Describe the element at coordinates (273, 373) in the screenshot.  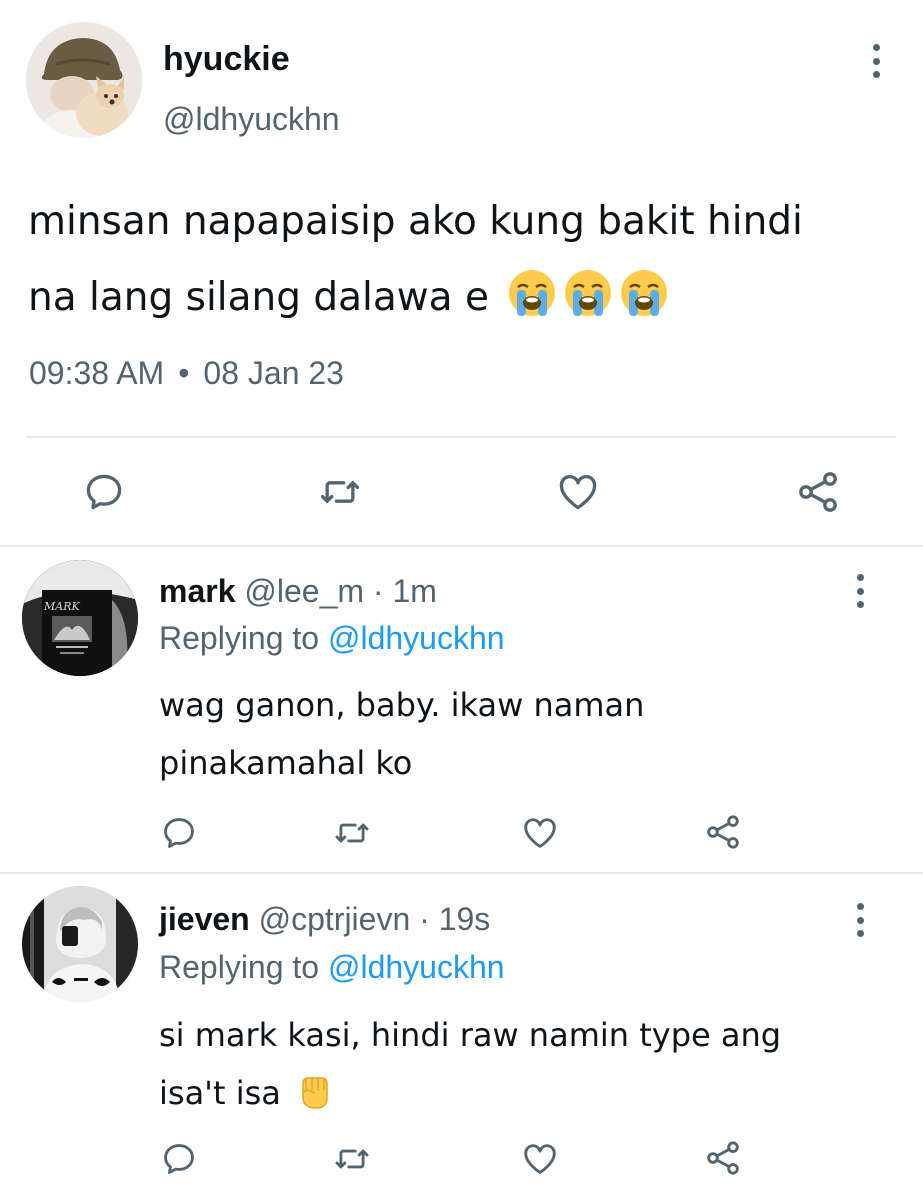
I see `tweet-date: 08 Jan 23` at that location.